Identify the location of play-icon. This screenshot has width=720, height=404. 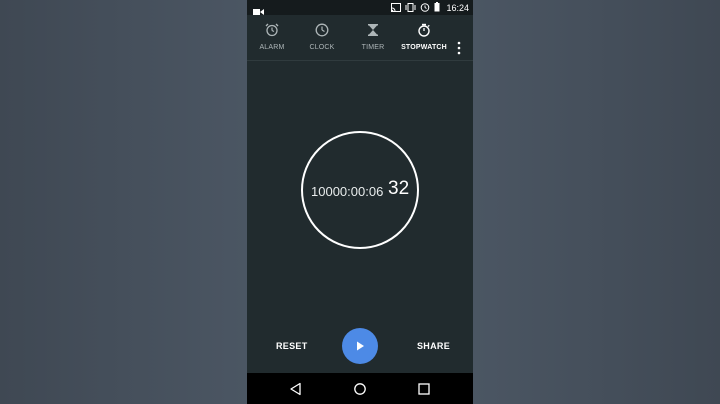
(360, 346).